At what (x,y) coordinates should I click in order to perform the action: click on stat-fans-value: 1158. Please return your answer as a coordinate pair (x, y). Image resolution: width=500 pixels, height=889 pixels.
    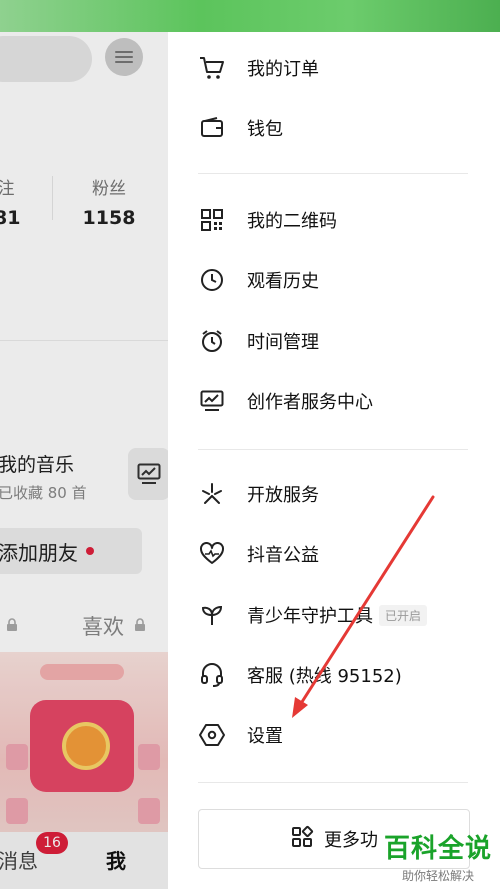
    Looking at the image, I should click on (109, 218).